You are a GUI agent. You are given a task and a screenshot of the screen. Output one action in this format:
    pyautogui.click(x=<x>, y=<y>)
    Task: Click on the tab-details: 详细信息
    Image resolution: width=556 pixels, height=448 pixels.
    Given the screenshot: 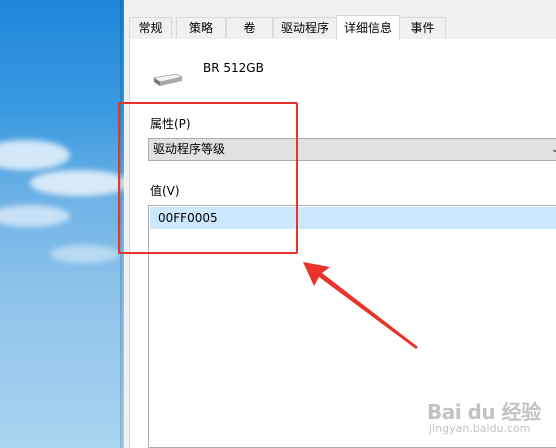 What is the action you would take?
    pyautogui.click(x=368, y=27)
    